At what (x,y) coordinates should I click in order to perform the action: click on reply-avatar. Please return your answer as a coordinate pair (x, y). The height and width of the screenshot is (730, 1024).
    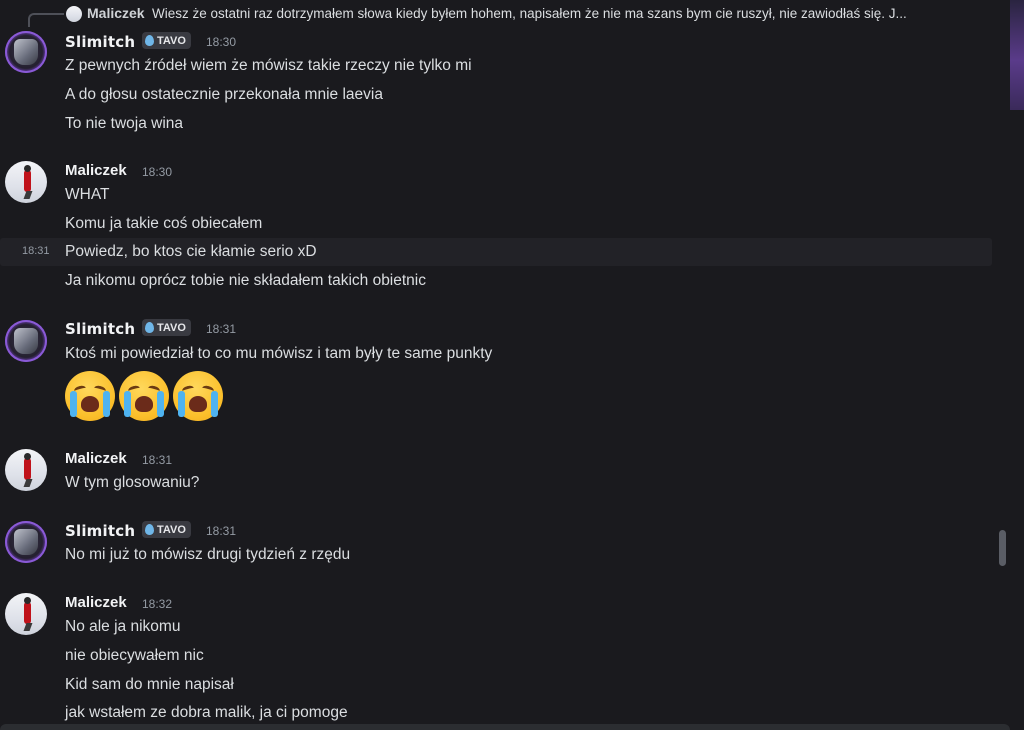
    Looking at the image, I should click on (74, 14).